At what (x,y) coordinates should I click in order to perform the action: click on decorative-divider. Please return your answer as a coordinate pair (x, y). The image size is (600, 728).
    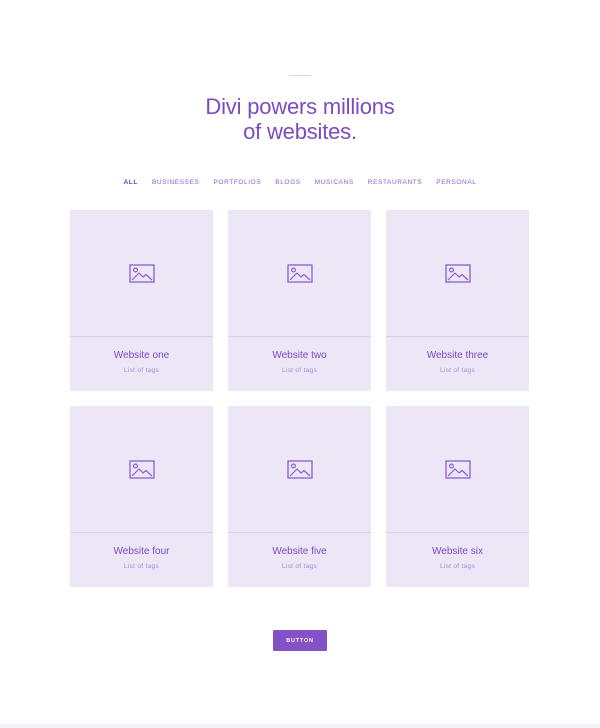
    Looking at the image, I should click on (300, 75).